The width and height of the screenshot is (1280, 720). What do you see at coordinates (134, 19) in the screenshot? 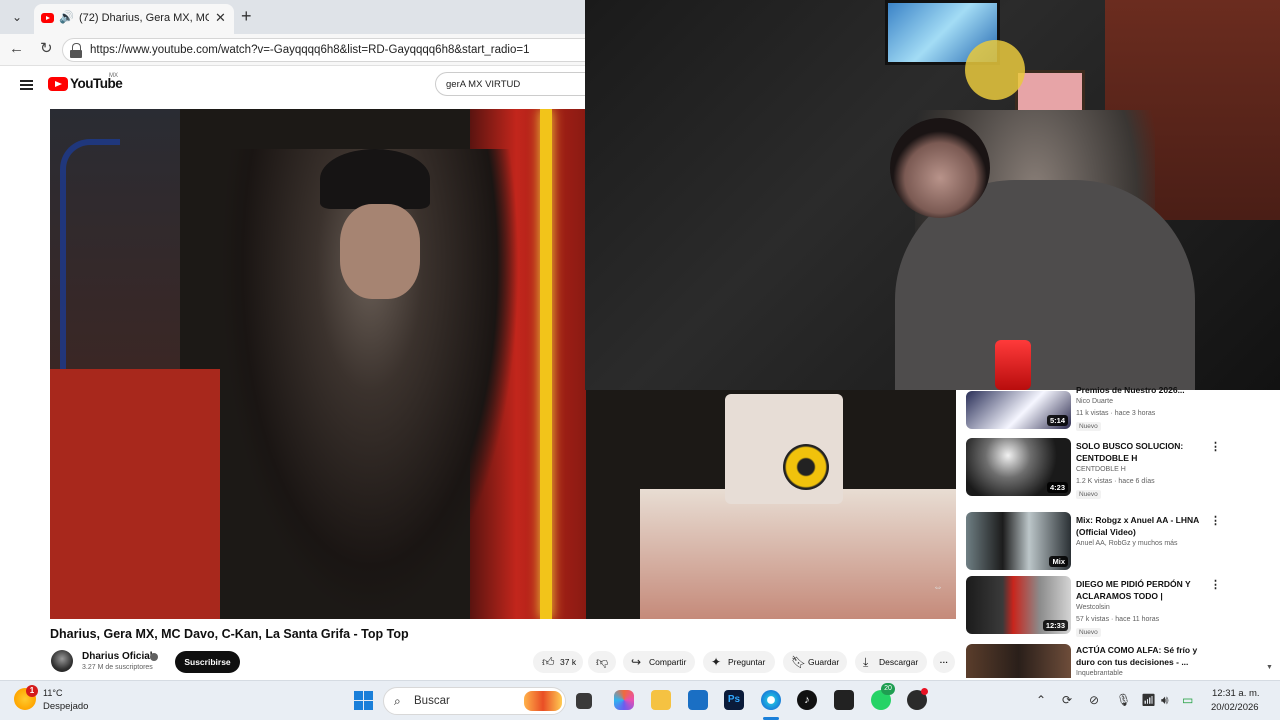
I see `browser-tab-active: 🔊 (72) Dharius, Gera MX, MC Da ✕` at bounding box center [134, 19].